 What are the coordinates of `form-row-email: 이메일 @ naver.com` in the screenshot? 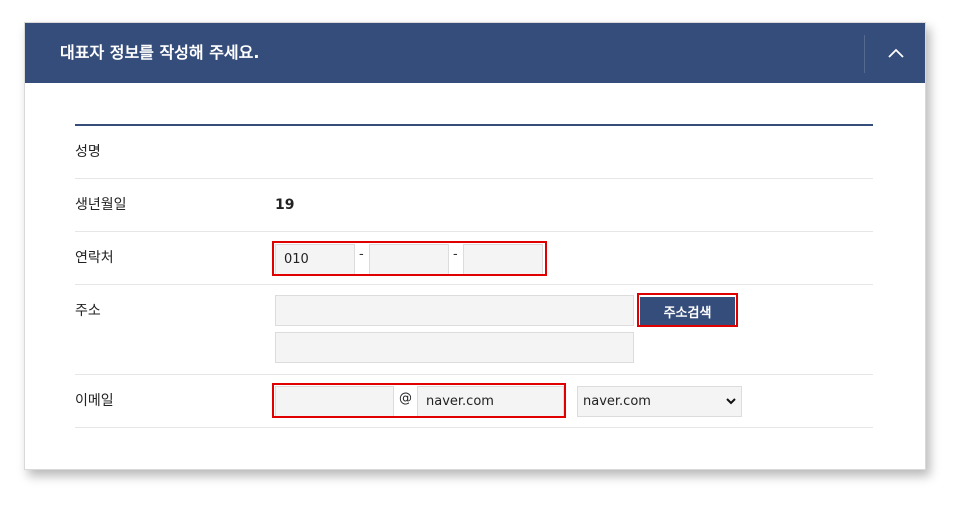 It's located at (474, 401).